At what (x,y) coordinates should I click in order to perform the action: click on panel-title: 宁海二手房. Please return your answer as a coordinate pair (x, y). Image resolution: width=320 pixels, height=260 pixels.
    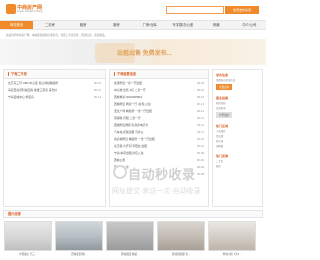
    Looking at the image, I should click on (19, 74).